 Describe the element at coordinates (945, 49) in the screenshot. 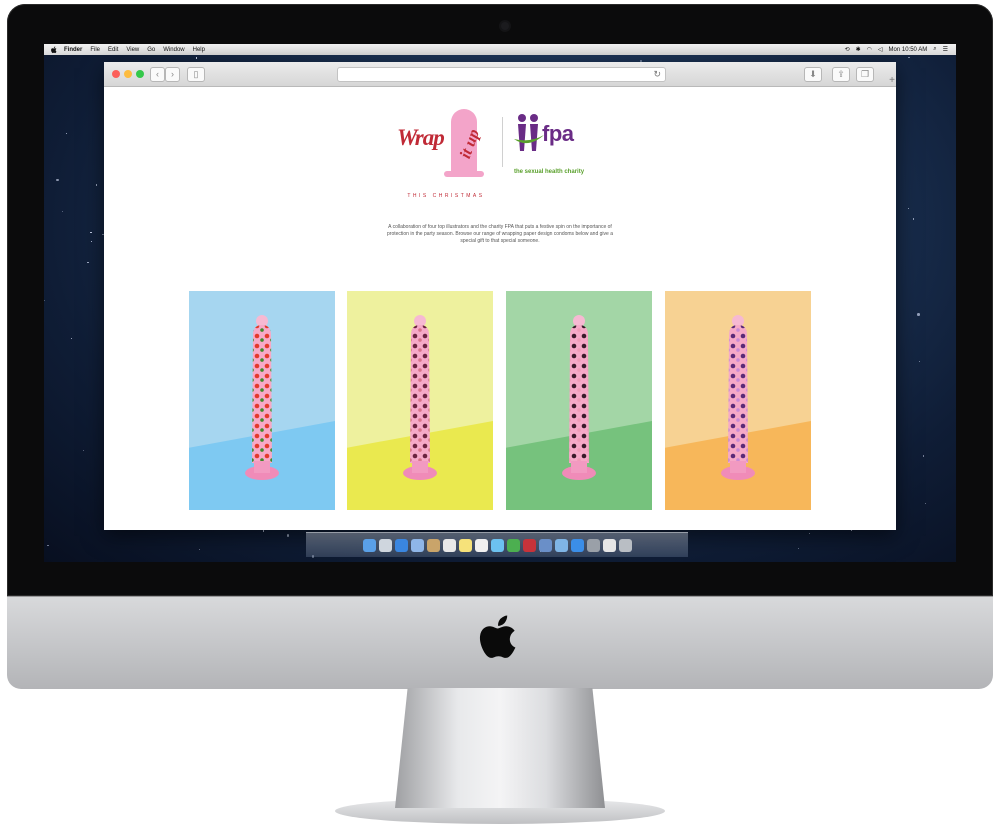

I see `notification-center-icon: ☰` at that location.